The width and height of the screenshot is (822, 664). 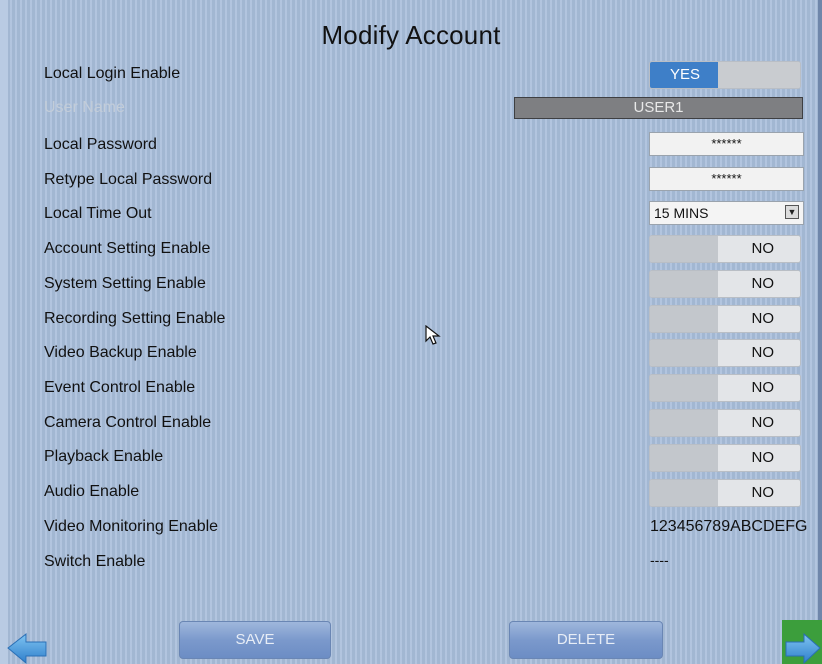 I want to click on event-control-toggle: NO, so click(x=725, y=388).